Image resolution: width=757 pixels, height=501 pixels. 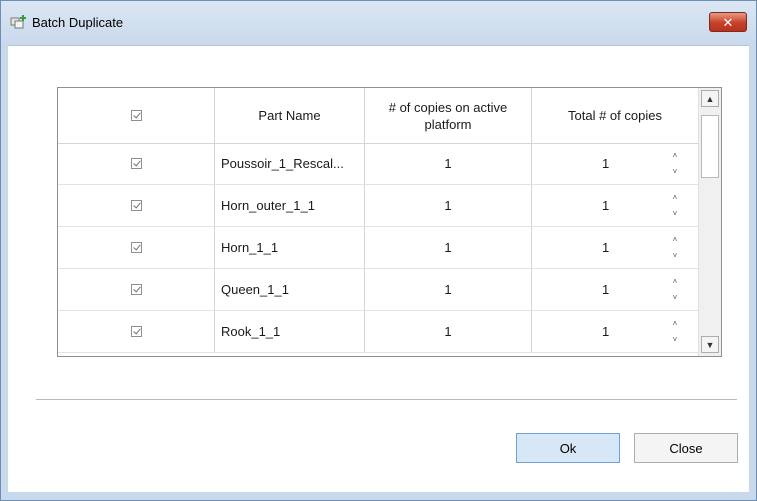 I want to click on table-row: Horn_outer_1_1 1 1 ˄ ˅, so click(x=378, y=206).